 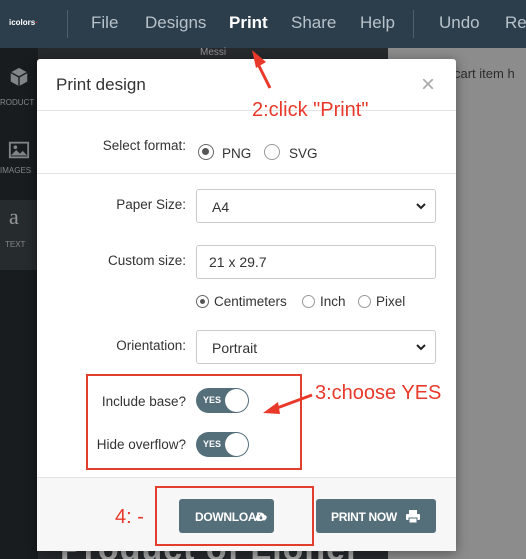 I want to click on unit-centimeters-radio, so click(x=202, y=301).